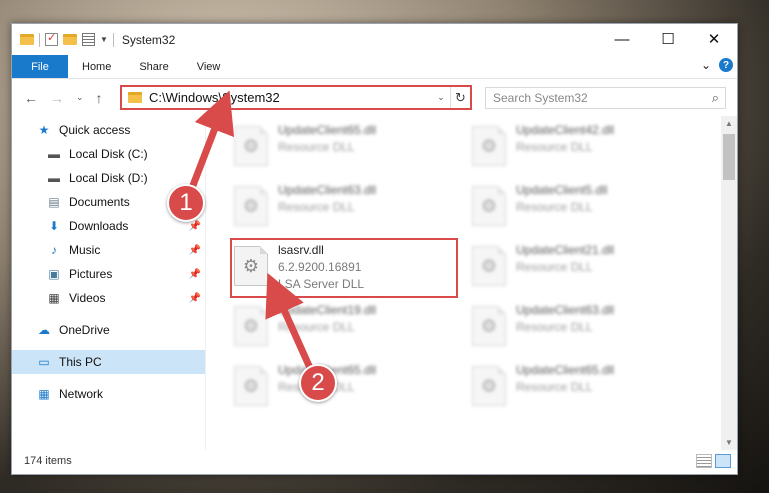  I want to click on view-toggle, so click(713, 461).